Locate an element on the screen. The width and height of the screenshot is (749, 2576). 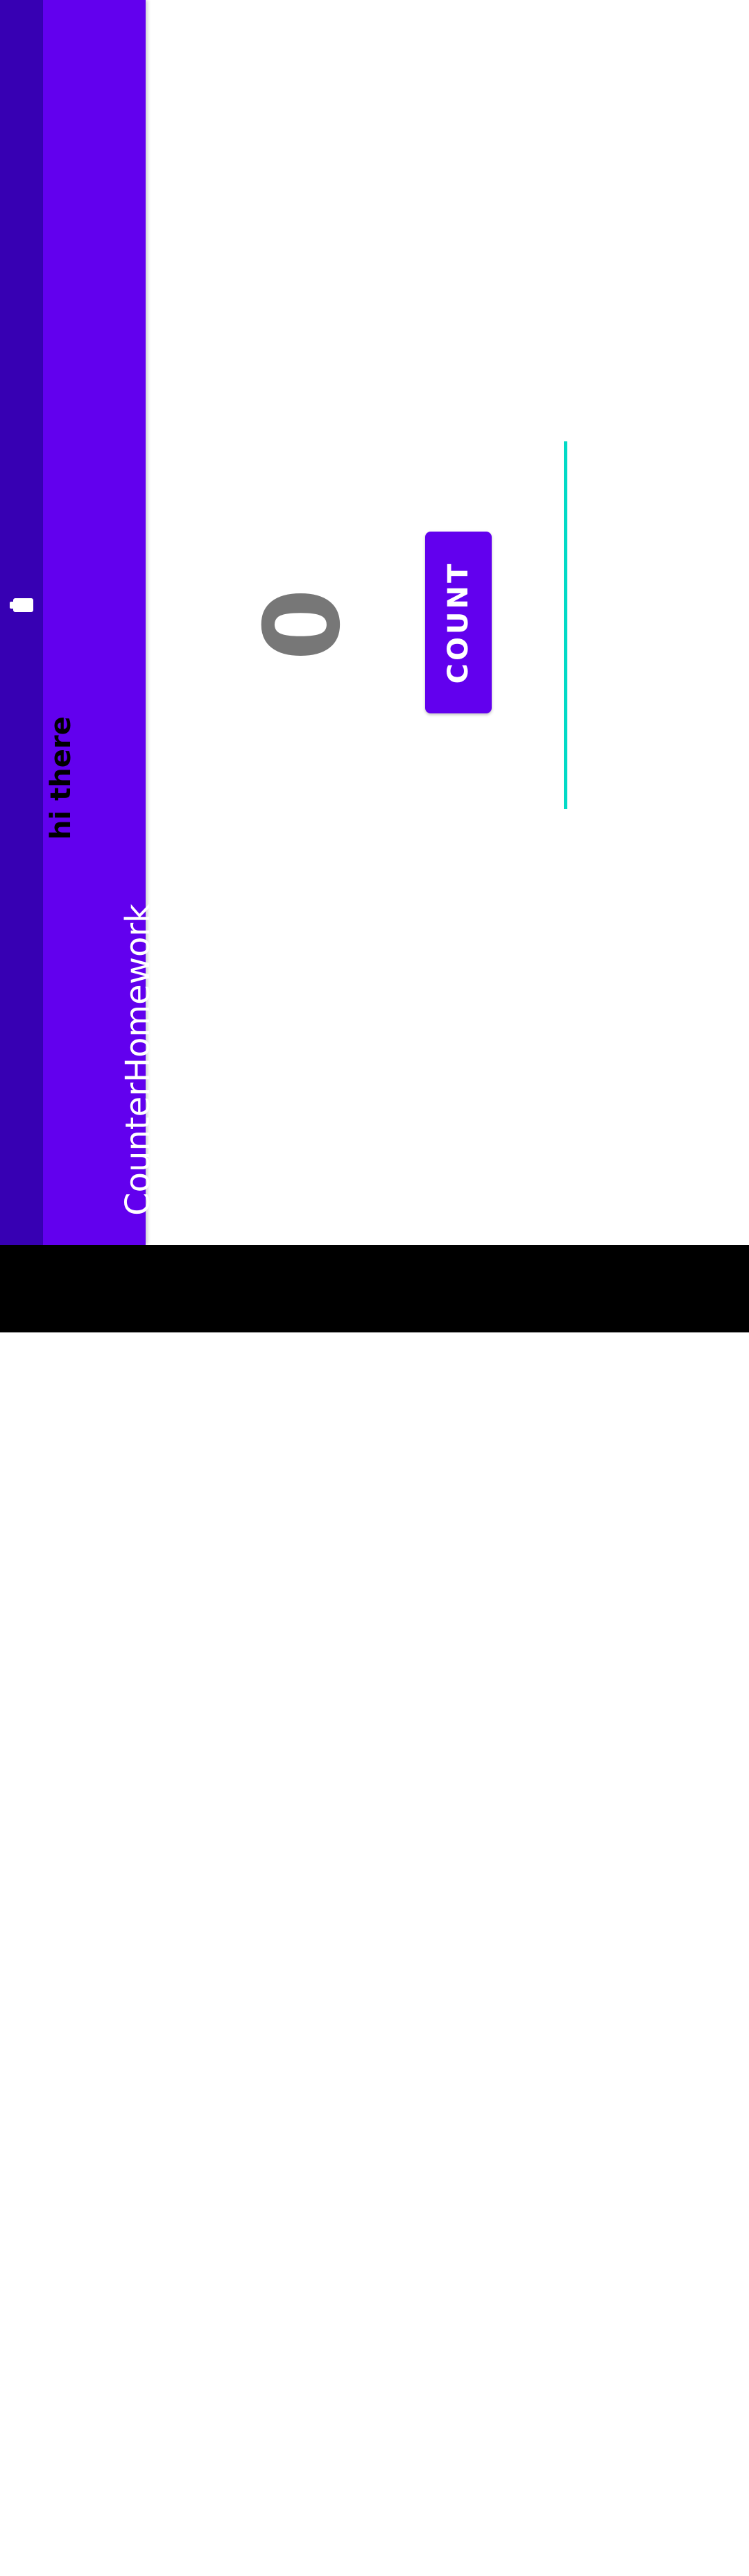
count-button: COUNT is located at coordinates (458, 622).